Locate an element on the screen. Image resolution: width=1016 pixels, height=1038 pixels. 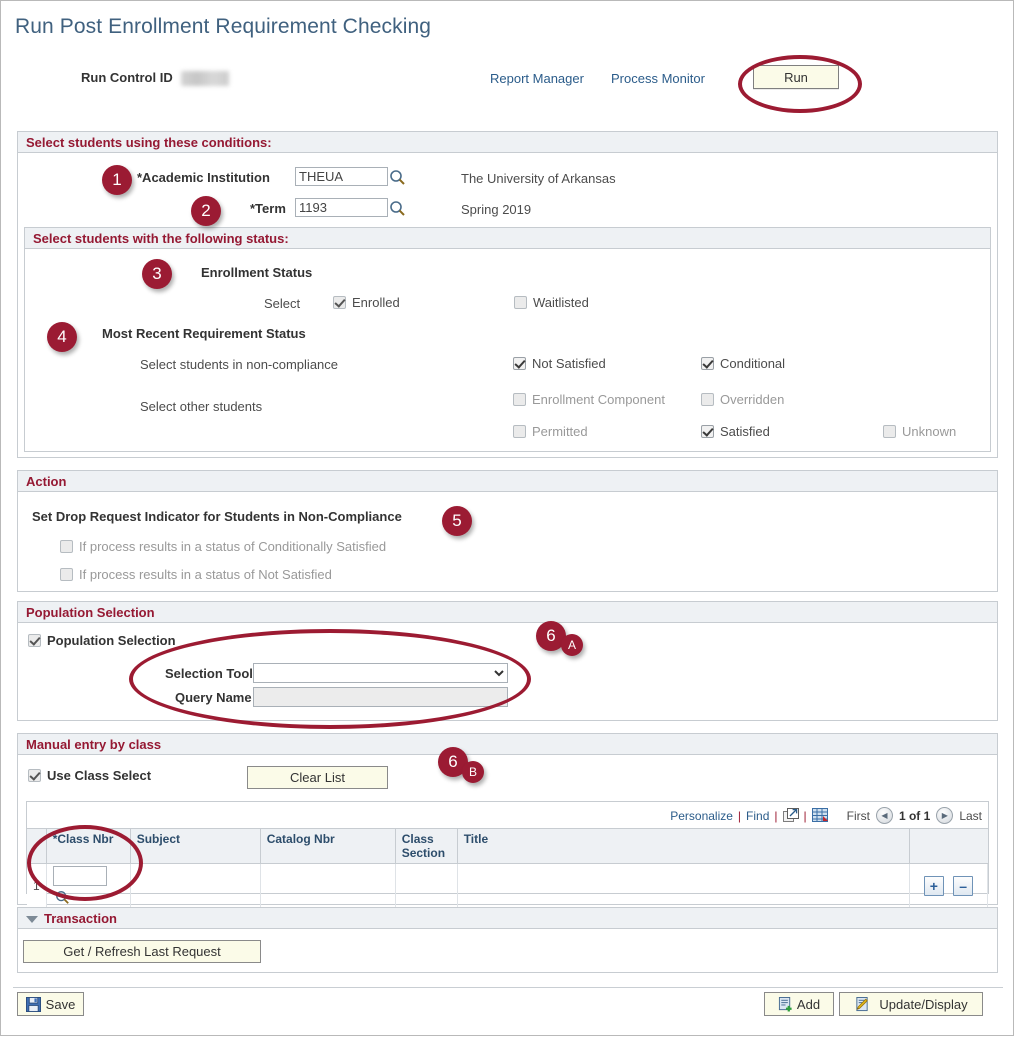
column-header-catalog-nbr: Catalog Nbr is located at coordinates (328, 846).